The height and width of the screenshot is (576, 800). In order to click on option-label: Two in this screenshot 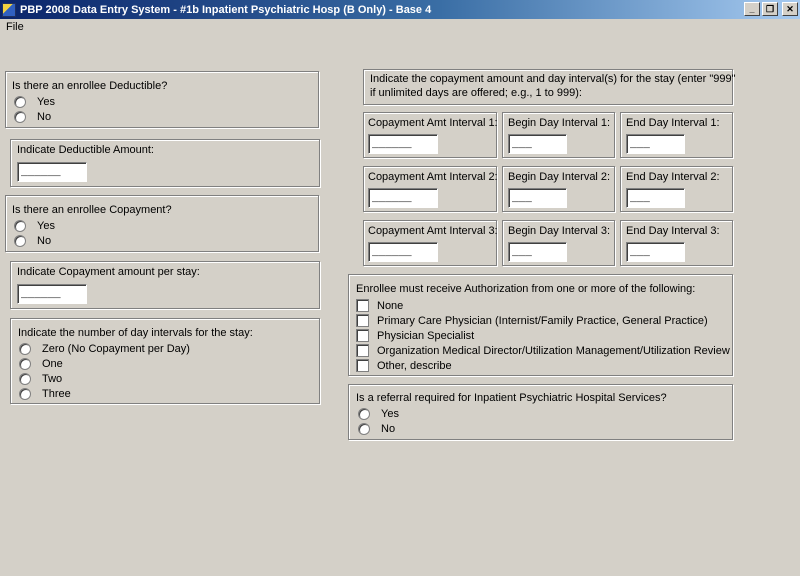, I will do `click(52, 379)`.